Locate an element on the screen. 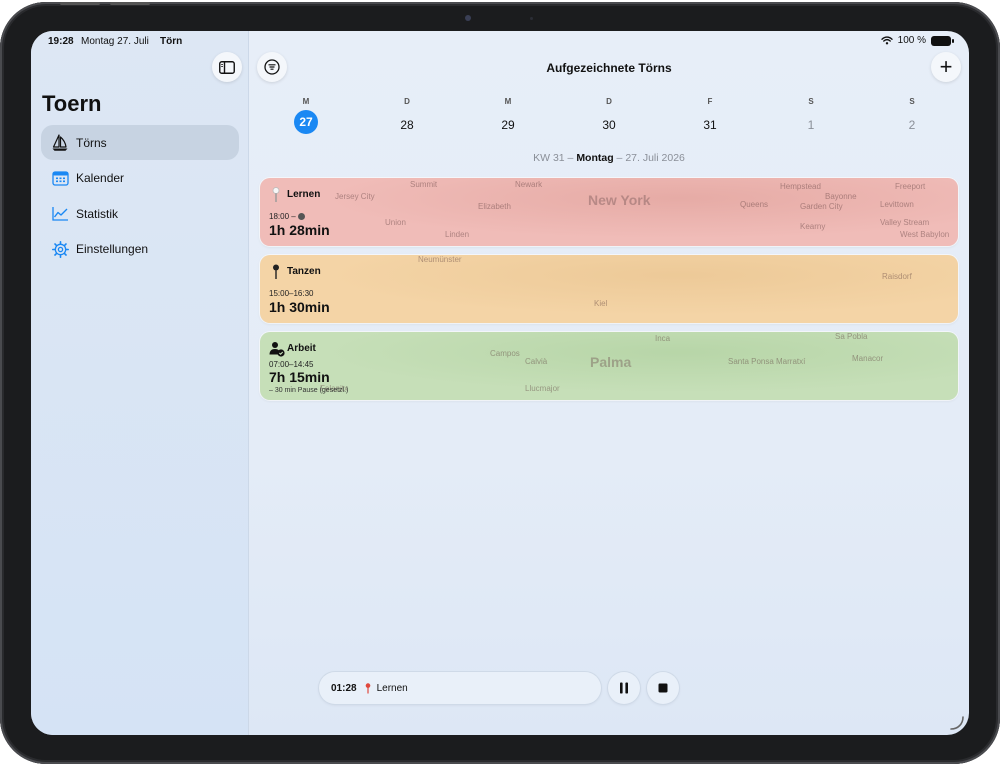 The width and height of the screenshot is (1000, 766). timer-label: Lernen is located at coordinates (392, 688).